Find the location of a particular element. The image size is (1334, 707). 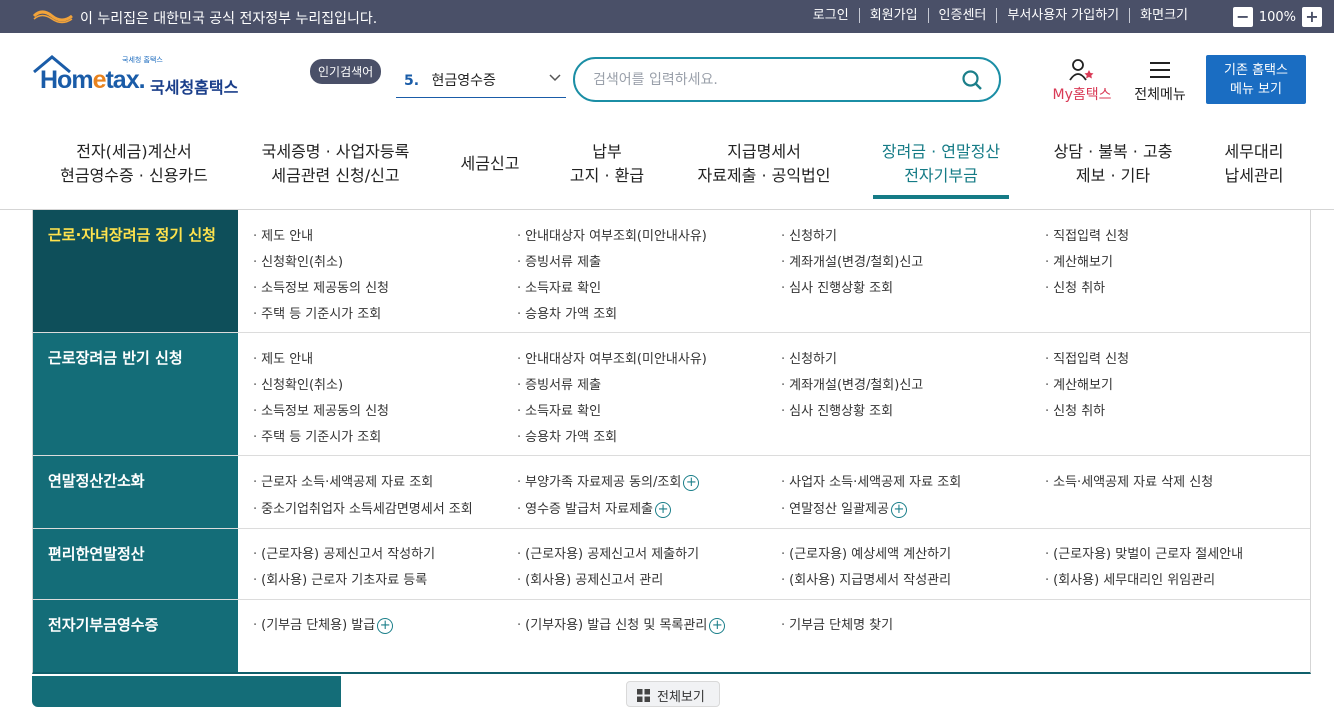

nav-tax-return: 세금신고 is located at coordinates (490, 164).